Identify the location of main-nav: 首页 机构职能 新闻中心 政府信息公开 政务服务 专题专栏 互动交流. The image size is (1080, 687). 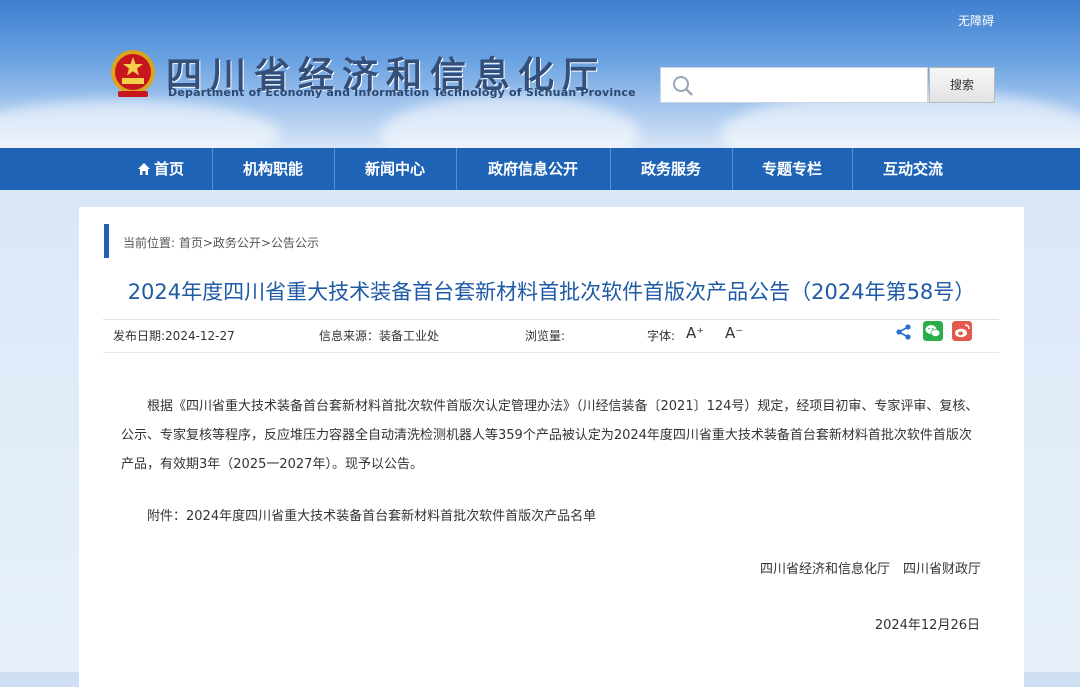
(540, 169).